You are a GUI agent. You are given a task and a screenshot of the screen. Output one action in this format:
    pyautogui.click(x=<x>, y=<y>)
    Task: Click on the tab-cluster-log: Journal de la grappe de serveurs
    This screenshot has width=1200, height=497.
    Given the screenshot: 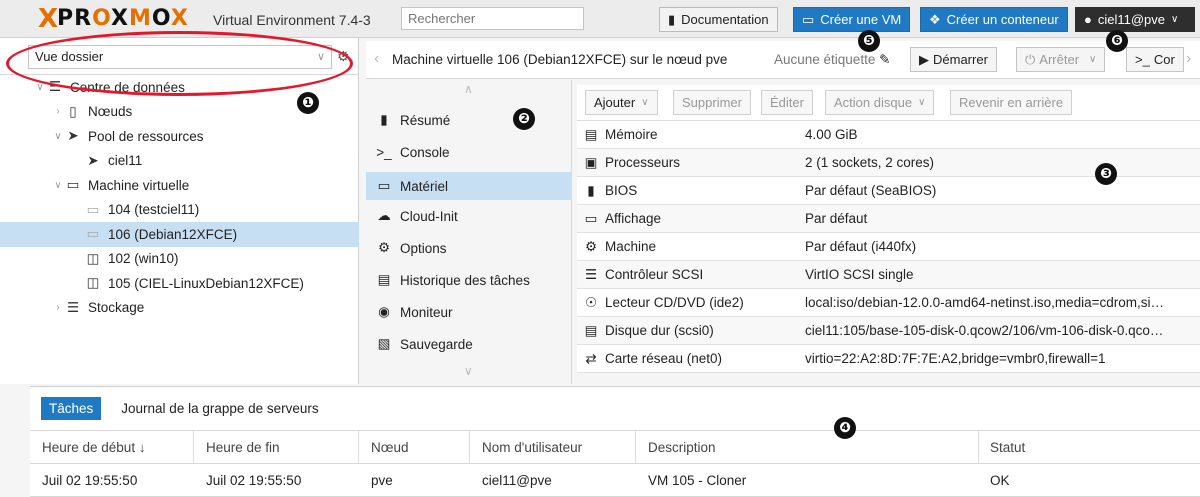 What is the action you would take?
    pyautogui.click(x=219, y=408)
    